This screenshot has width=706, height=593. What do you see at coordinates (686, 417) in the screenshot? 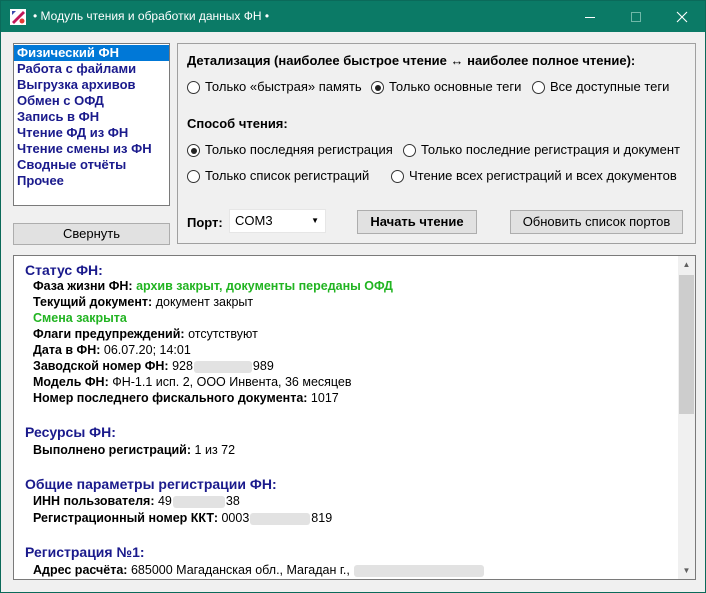
I see `vertical-scrollbar: ▲ ▼` at bounding box center [686, 417].